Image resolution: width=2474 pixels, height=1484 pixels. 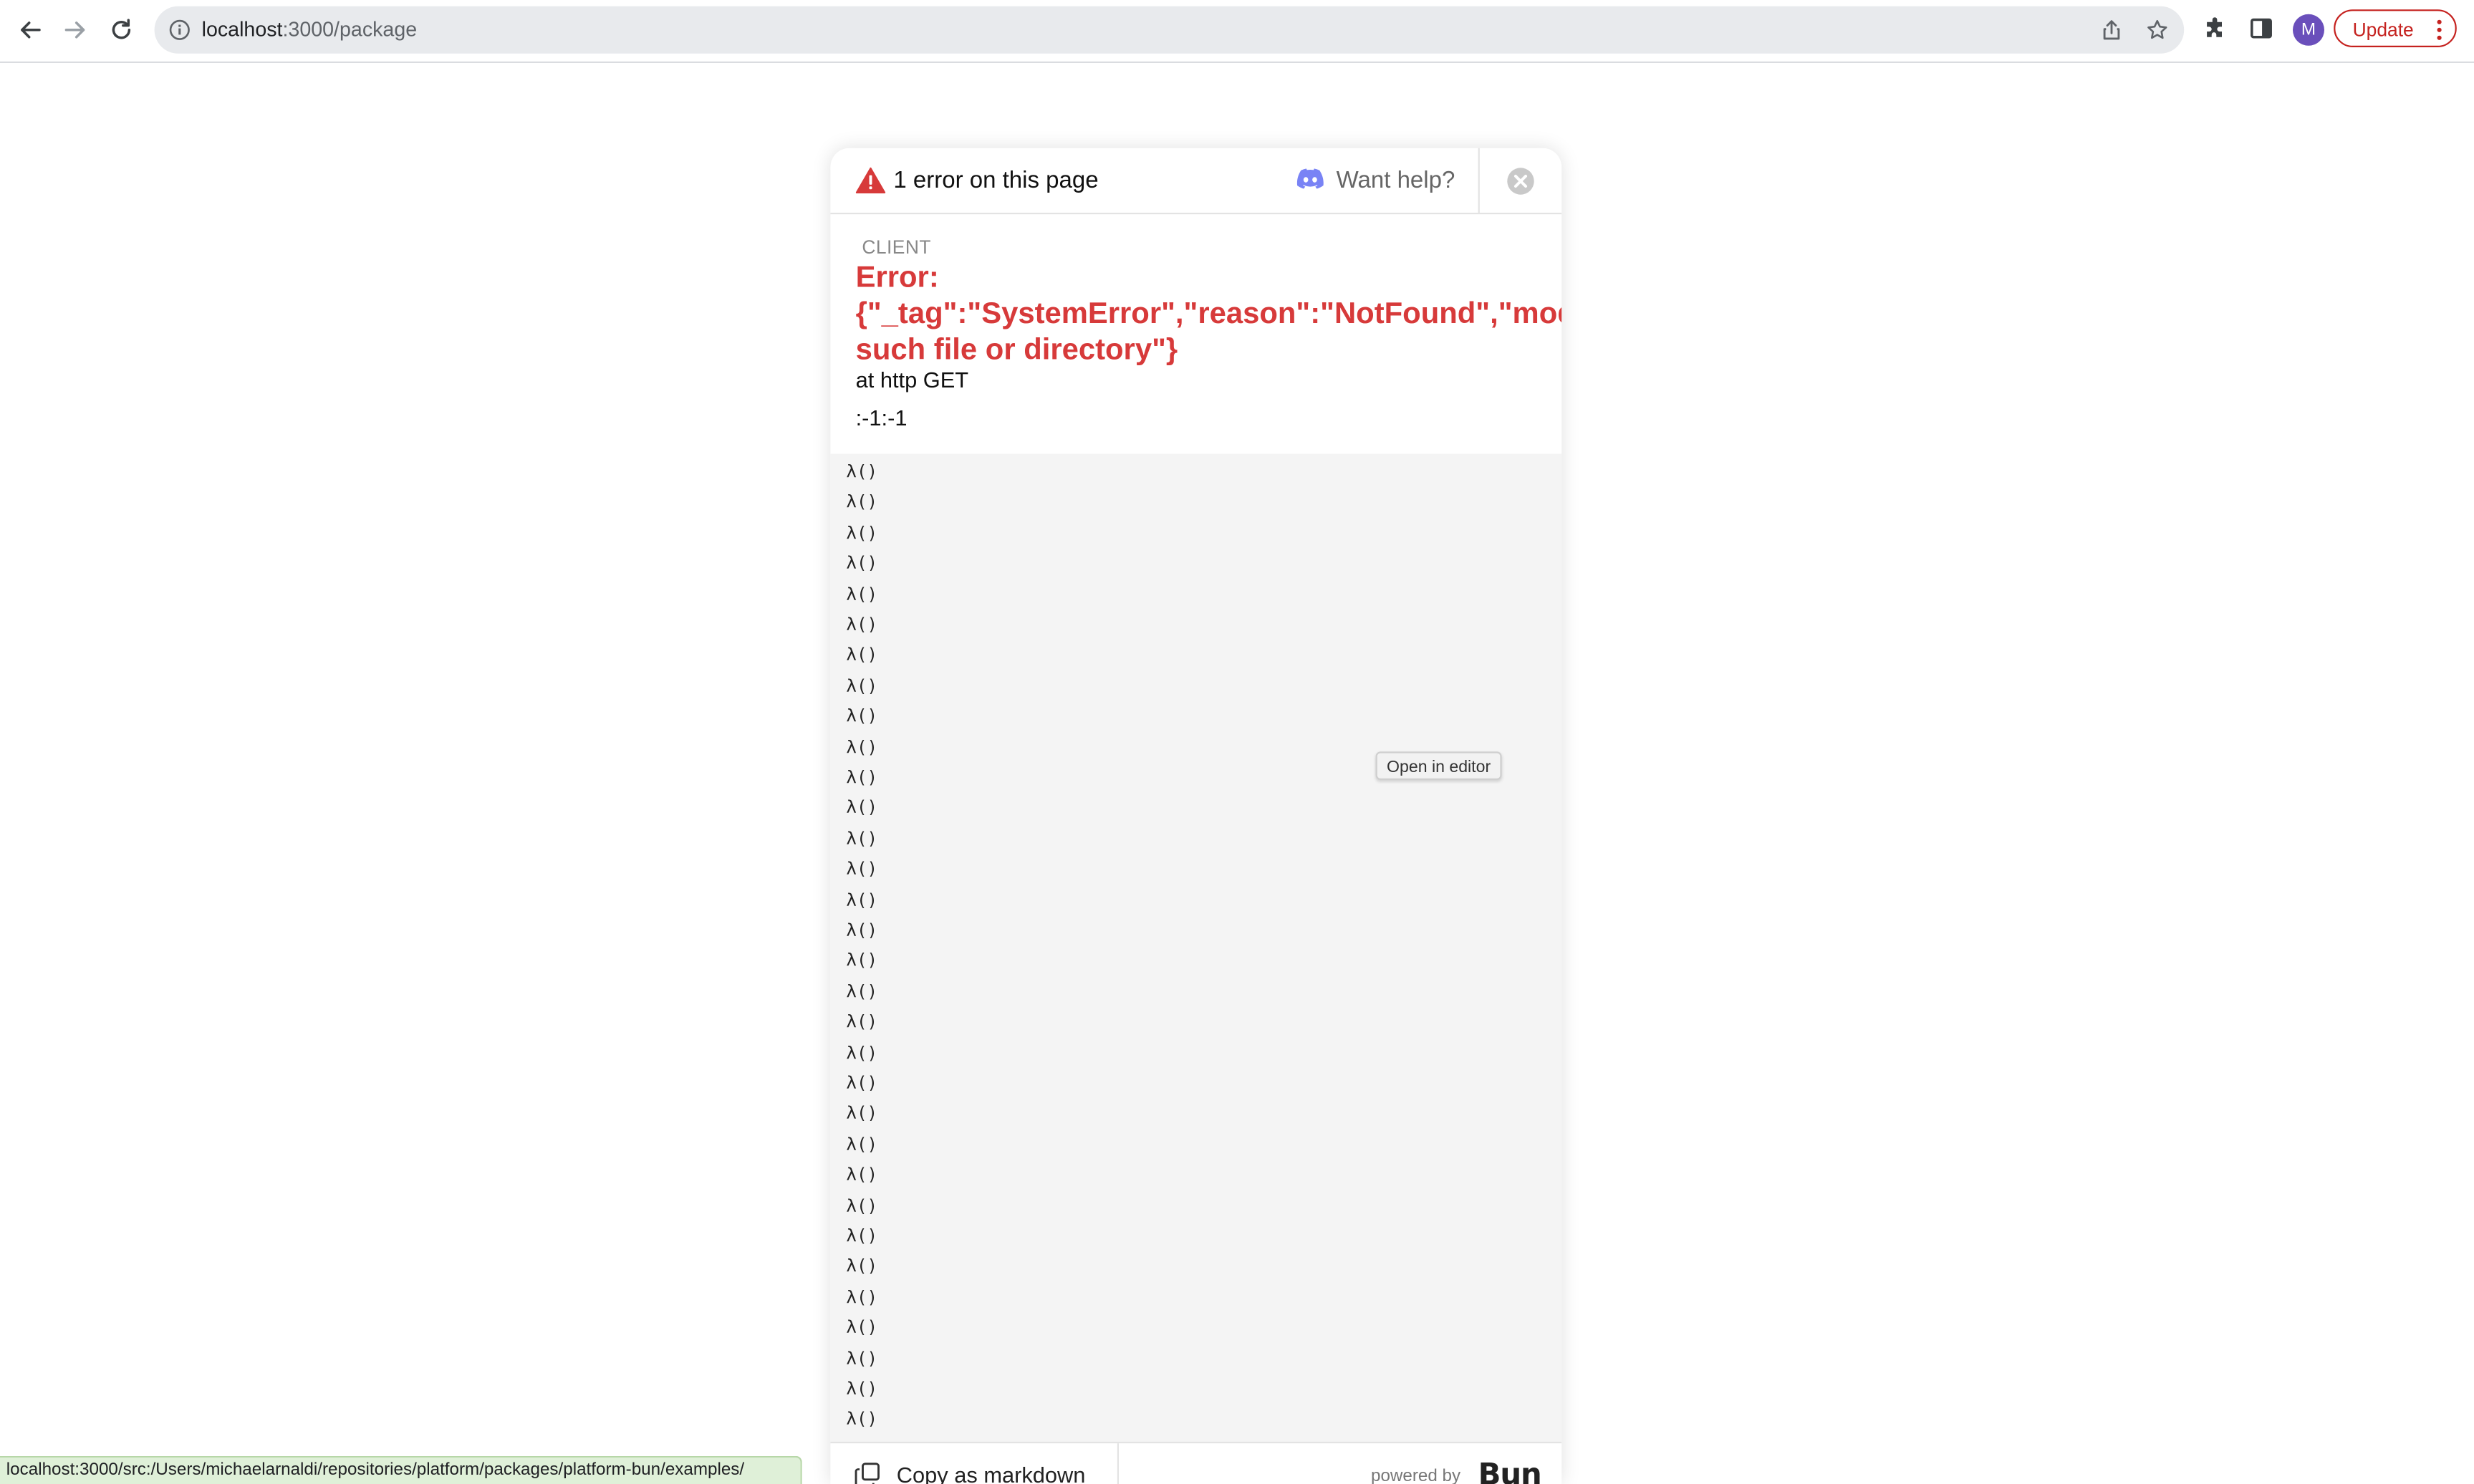 What do you see at coordinates (2112, 30) in the screenshot?
I see `share-icon` at bounding box center [2112, 30].